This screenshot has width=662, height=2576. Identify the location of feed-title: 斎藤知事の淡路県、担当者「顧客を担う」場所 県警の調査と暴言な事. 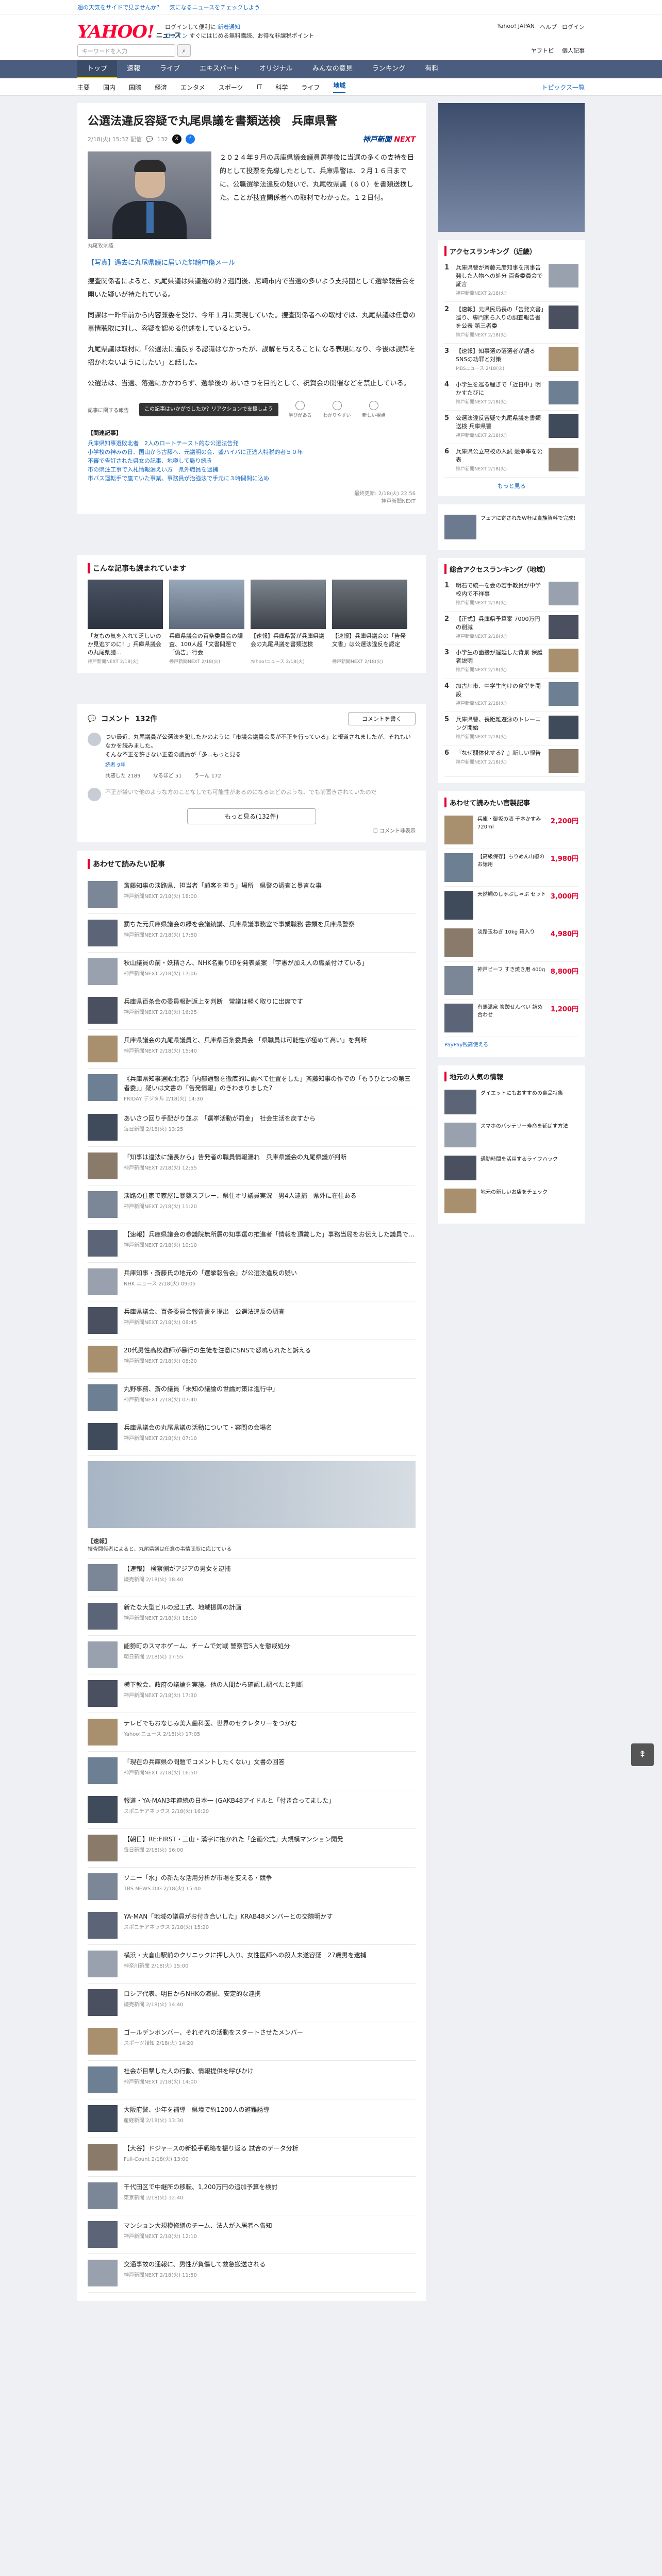
(223, 885).